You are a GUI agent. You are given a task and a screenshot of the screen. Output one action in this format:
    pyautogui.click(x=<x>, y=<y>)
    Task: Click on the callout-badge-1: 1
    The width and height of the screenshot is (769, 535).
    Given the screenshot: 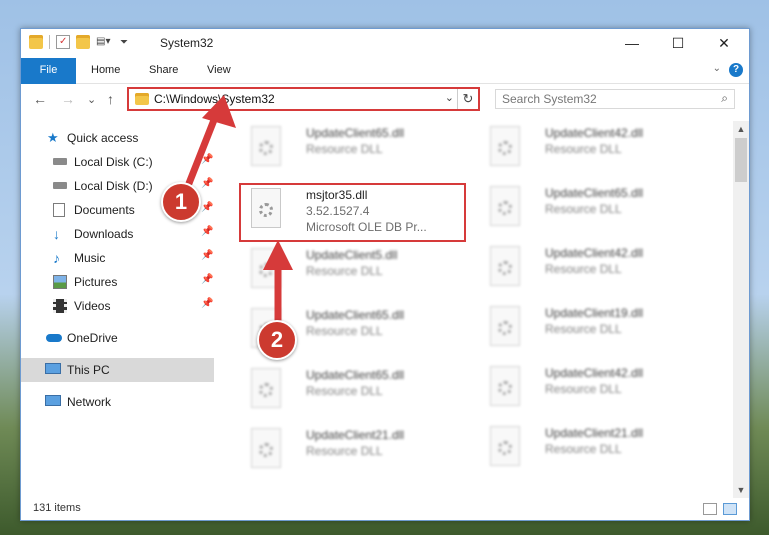 What is the action you would take?
    pyautogui.click(x=181, y=202)
    